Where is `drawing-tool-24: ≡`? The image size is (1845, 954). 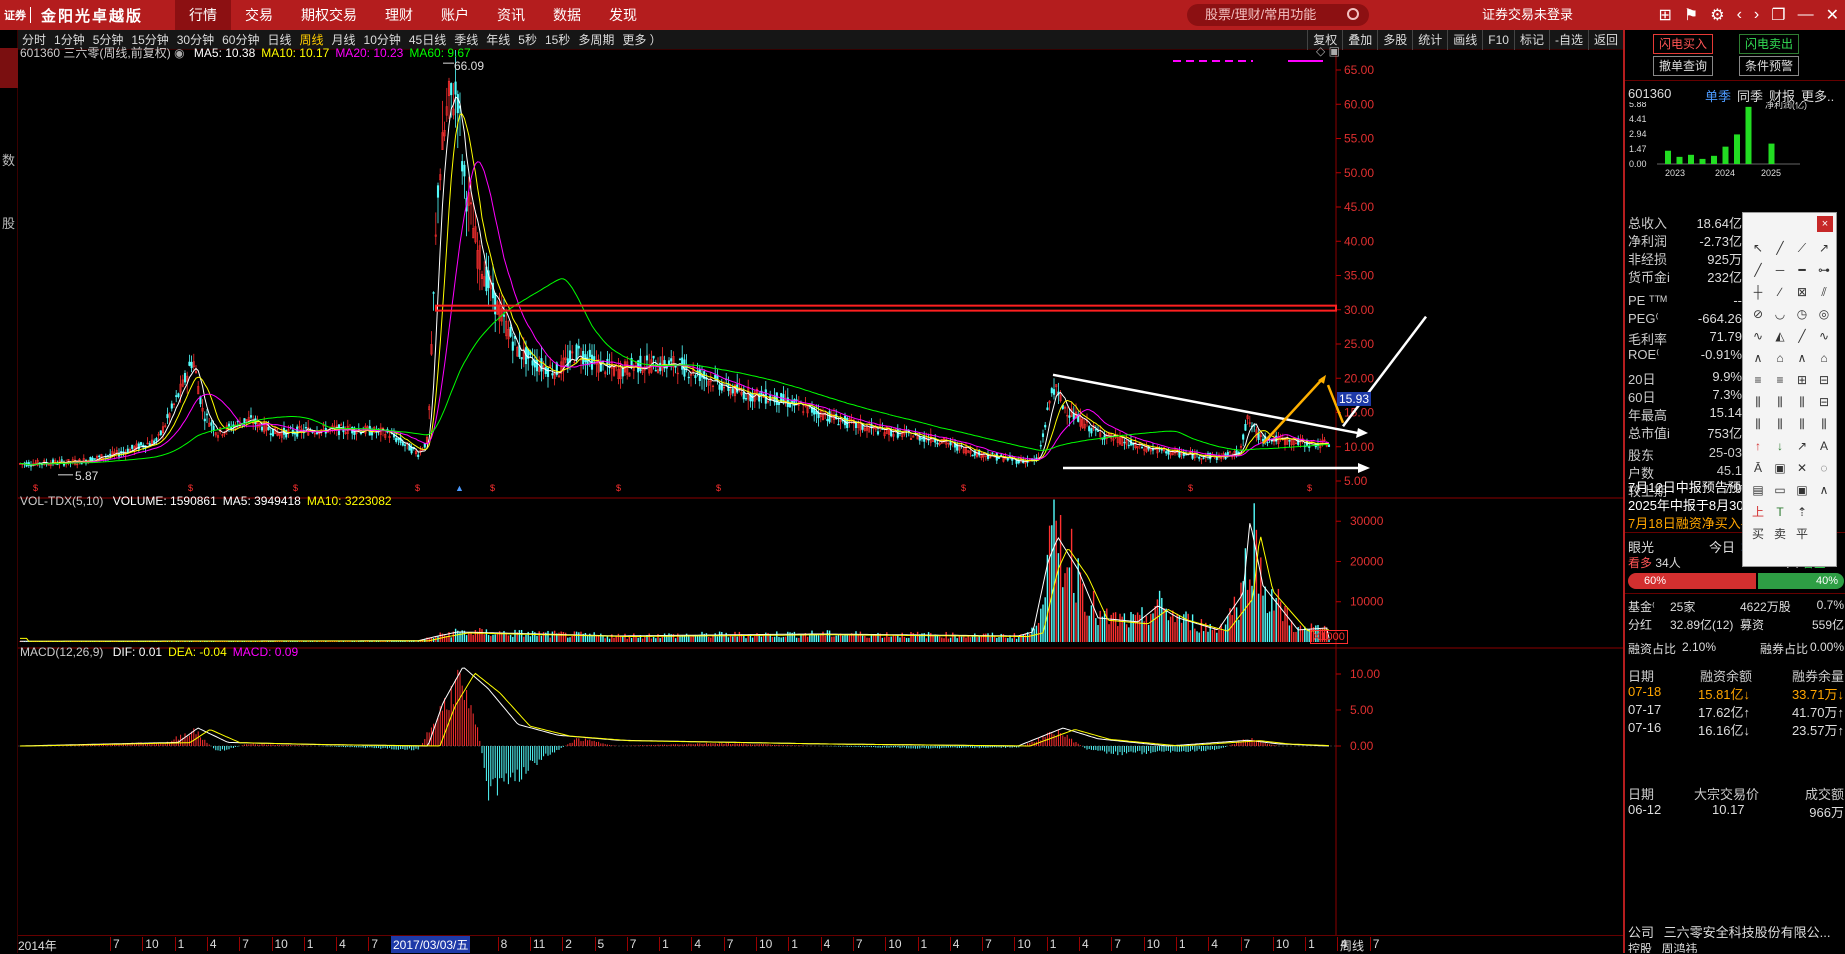
drawing-tool-24: ≡ is located at coordinates (1758, 380).